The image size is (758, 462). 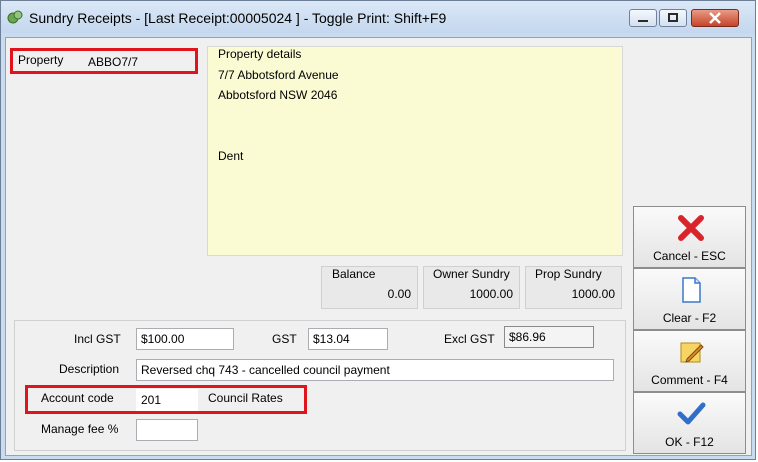 I want to click on minimize-button, so click(x=643, y=18).